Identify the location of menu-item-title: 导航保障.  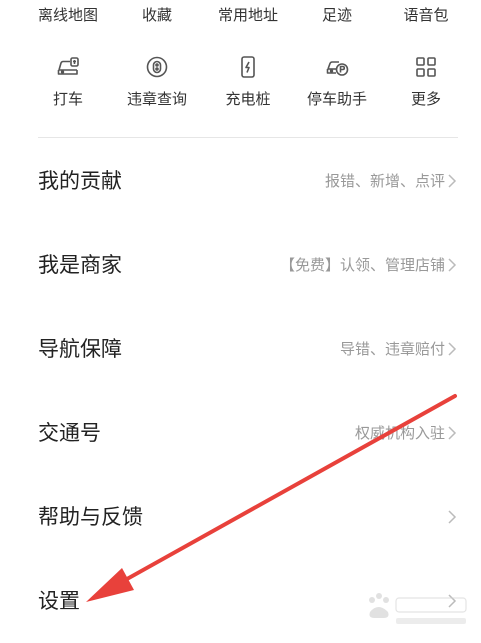
(80, 349).